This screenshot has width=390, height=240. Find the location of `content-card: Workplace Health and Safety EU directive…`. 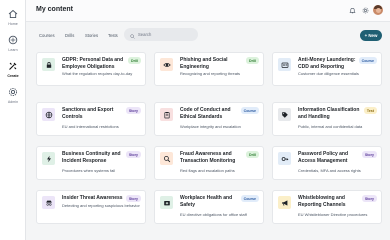

content-card: Workplace Health and Safety EU directive… is located at coordinates (209, 207).